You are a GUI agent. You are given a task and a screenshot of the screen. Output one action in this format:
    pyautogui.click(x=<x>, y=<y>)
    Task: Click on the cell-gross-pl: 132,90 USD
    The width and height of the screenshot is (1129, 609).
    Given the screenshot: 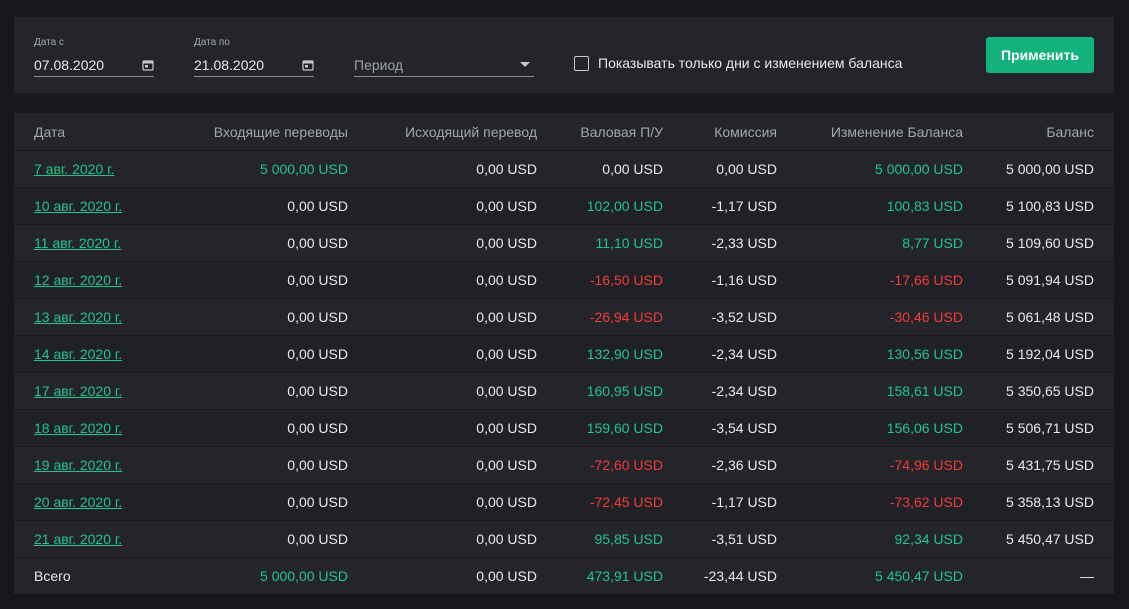 What is the action you would take?
    pyautogui.click(x=624, y=354)
    